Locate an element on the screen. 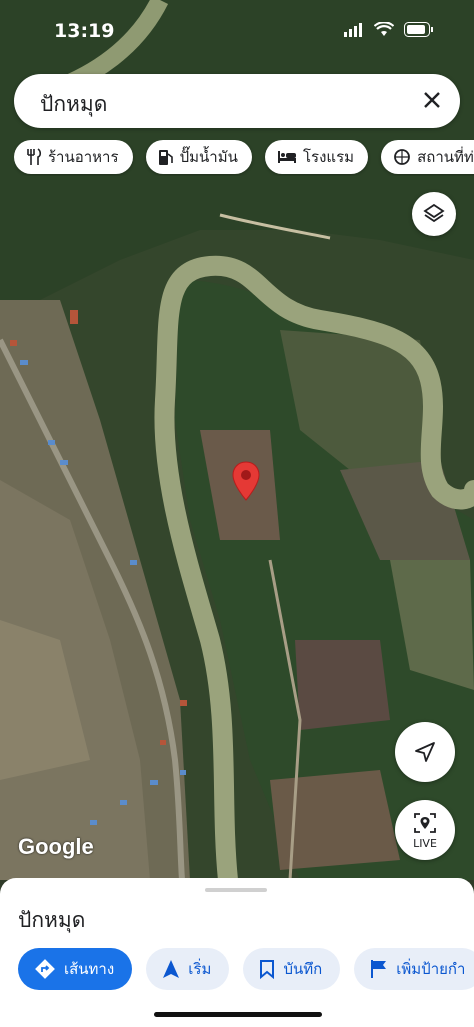 The image size is (474, 1027). location-pin-icon is located at coordinates (246, 482).